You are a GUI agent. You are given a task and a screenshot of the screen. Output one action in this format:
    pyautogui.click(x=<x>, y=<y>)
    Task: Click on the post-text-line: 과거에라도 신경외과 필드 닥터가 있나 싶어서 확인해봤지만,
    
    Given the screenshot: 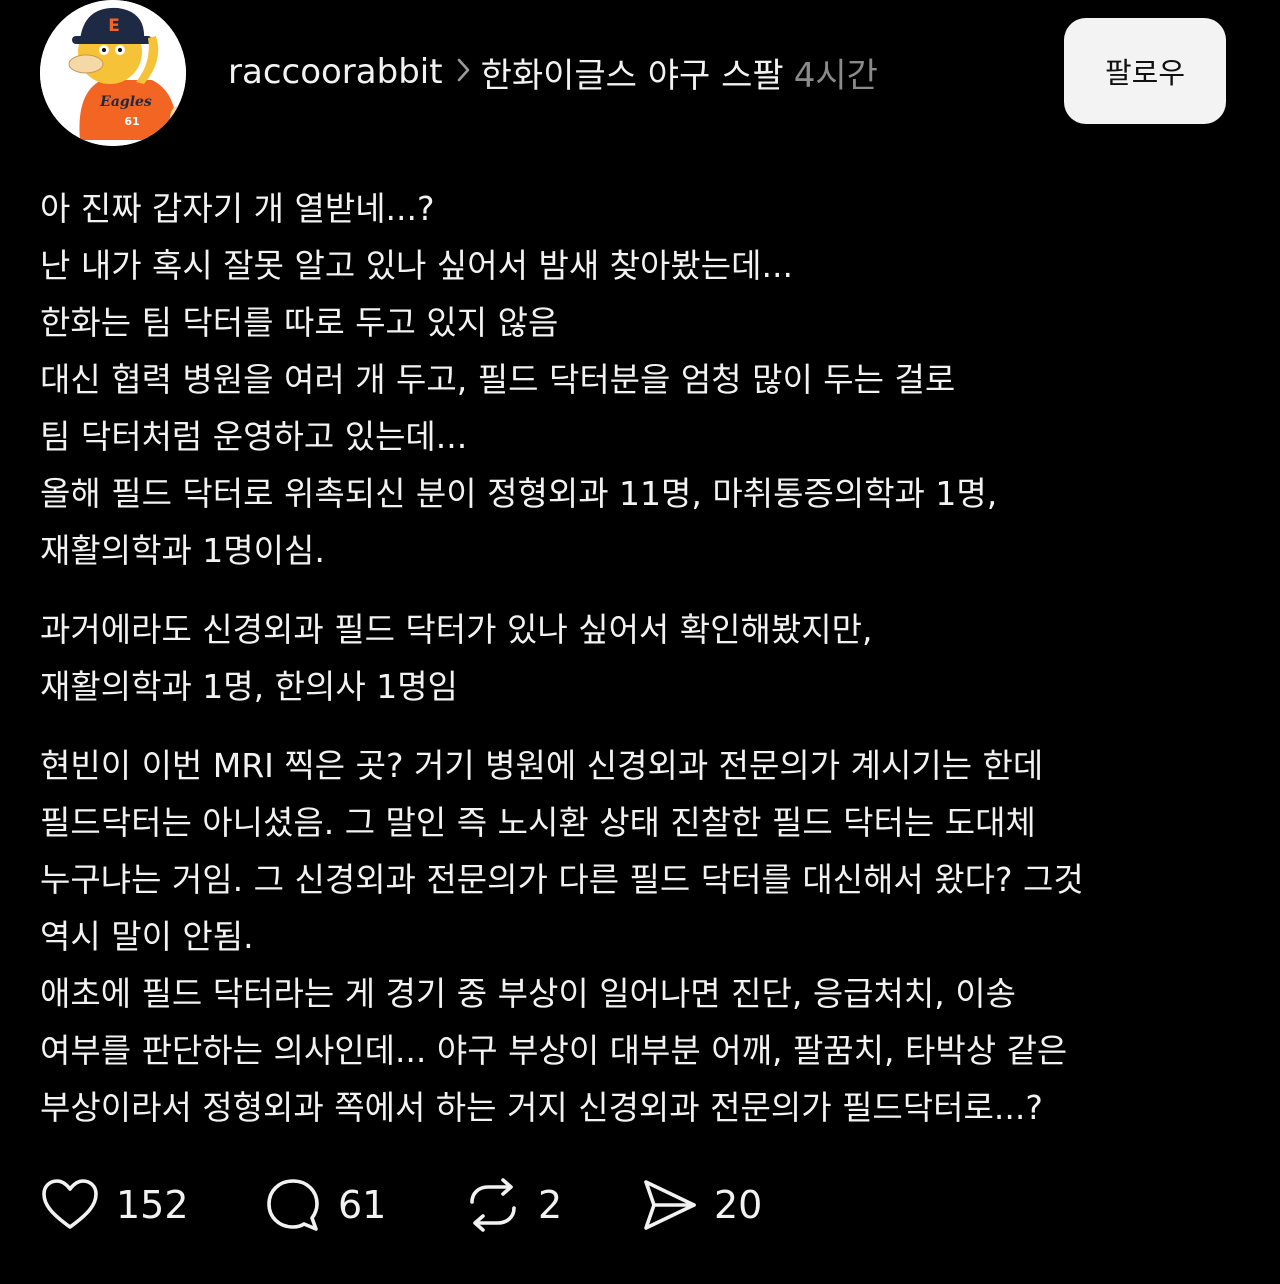 What is the action you would take?
    pyautogui.click(x=456, y=629)
    